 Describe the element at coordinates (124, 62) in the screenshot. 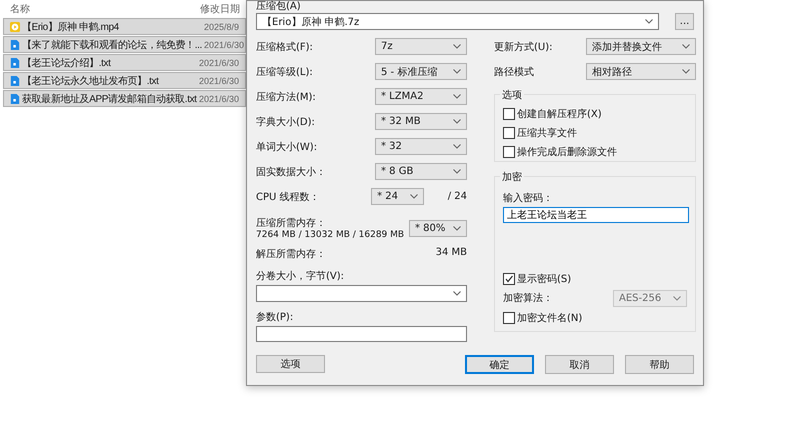

I see `file-row: 【老王论坛介绍】.txt 2021/6/30` at that location.